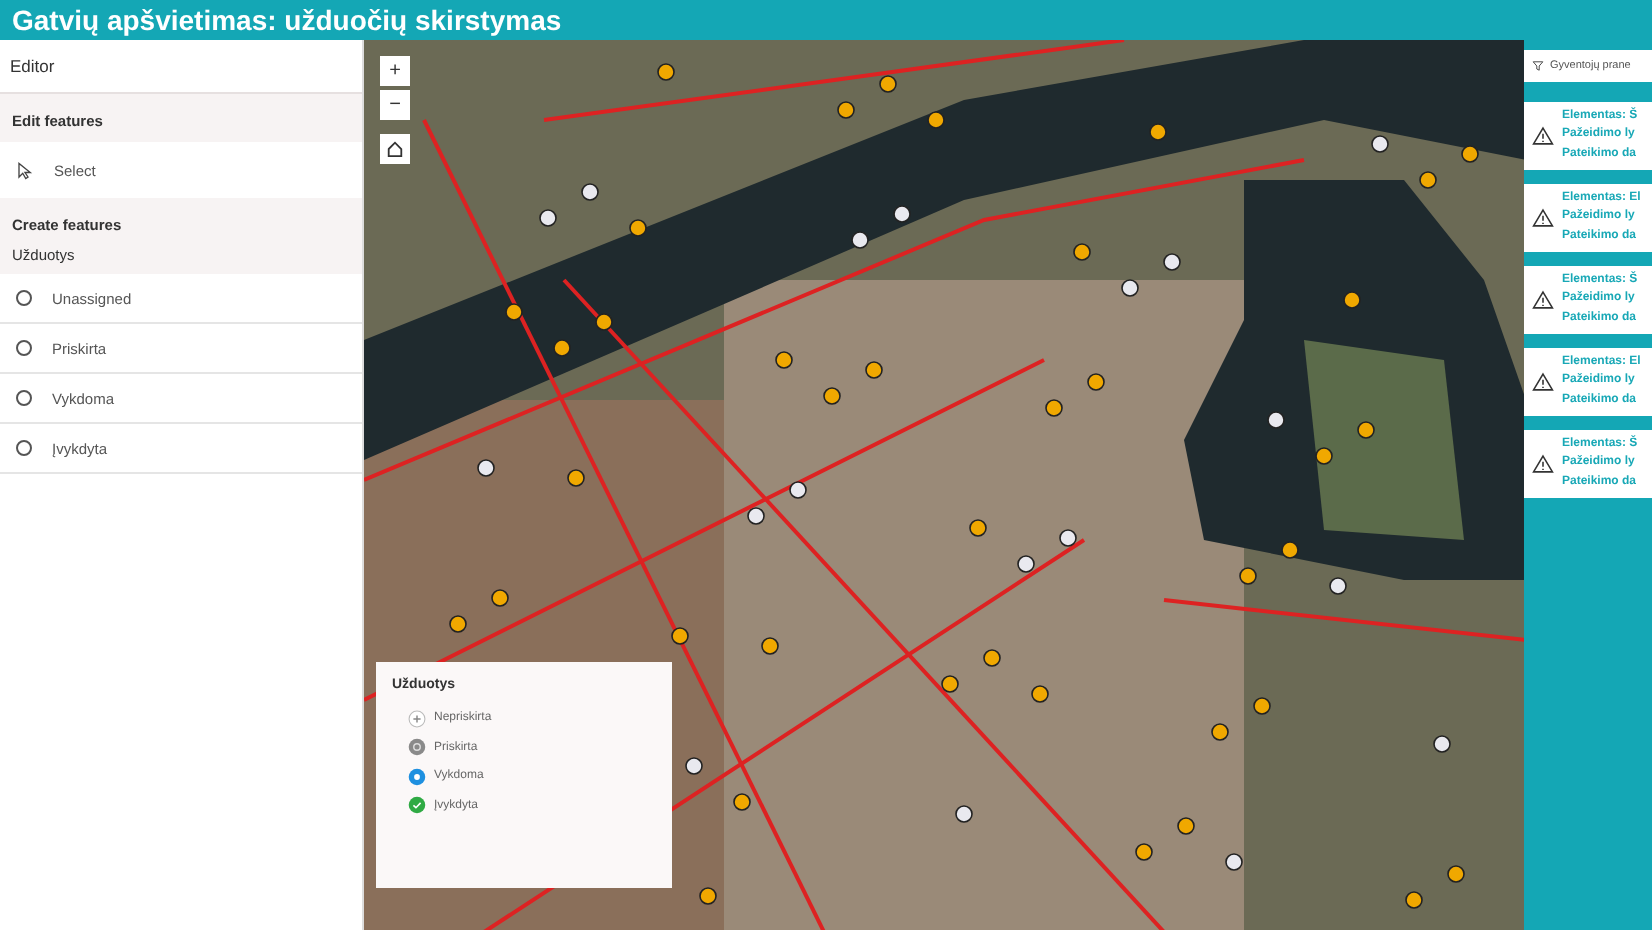 This screenshot has height=930, width=1652. What do you see at coordinates (395, 105) in the screenshot?
I see `zoom-out-button: −` at bounding box center [395, 105].